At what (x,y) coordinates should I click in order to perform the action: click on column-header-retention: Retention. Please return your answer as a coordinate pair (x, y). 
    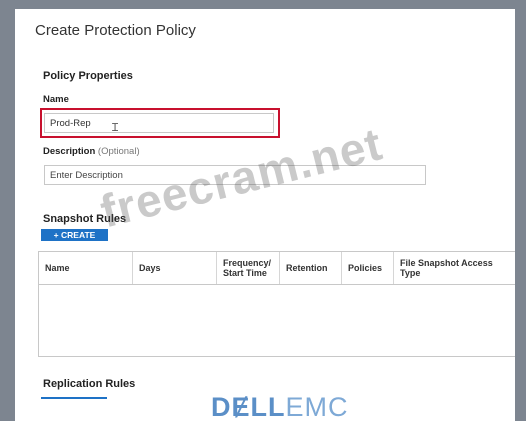
    Looking at the image, I should click on (311, 268).